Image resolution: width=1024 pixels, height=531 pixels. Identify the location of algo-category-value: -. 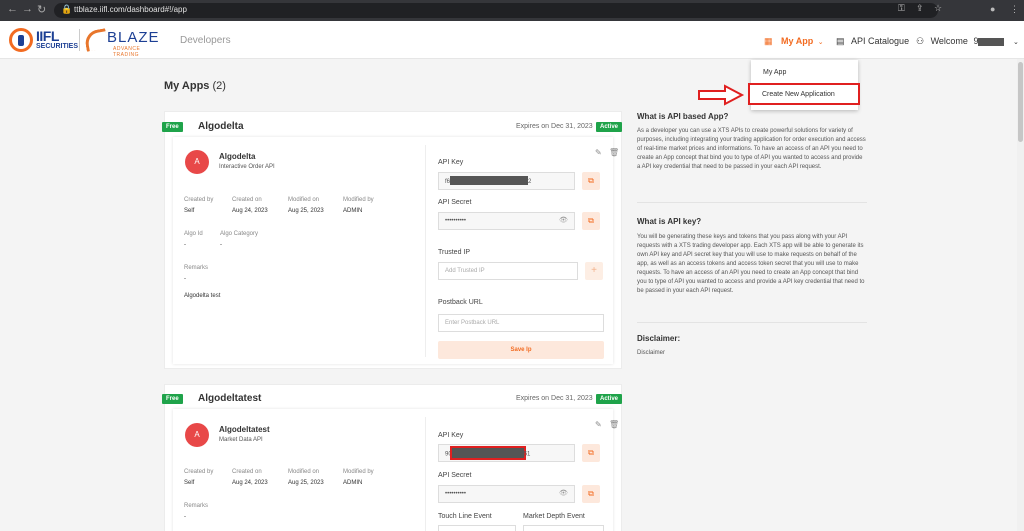
(221, 245).